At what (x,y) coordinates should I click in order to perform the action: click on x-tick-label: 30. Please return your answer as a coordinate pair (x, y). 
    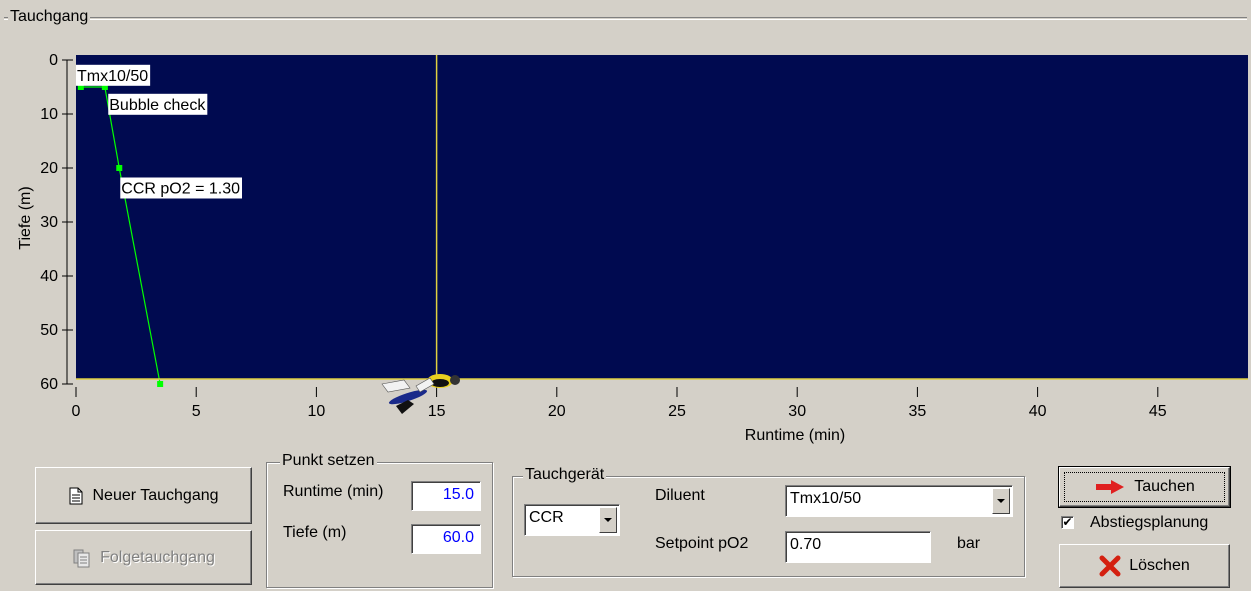
    Looking at the image, I should click on (797, 411).